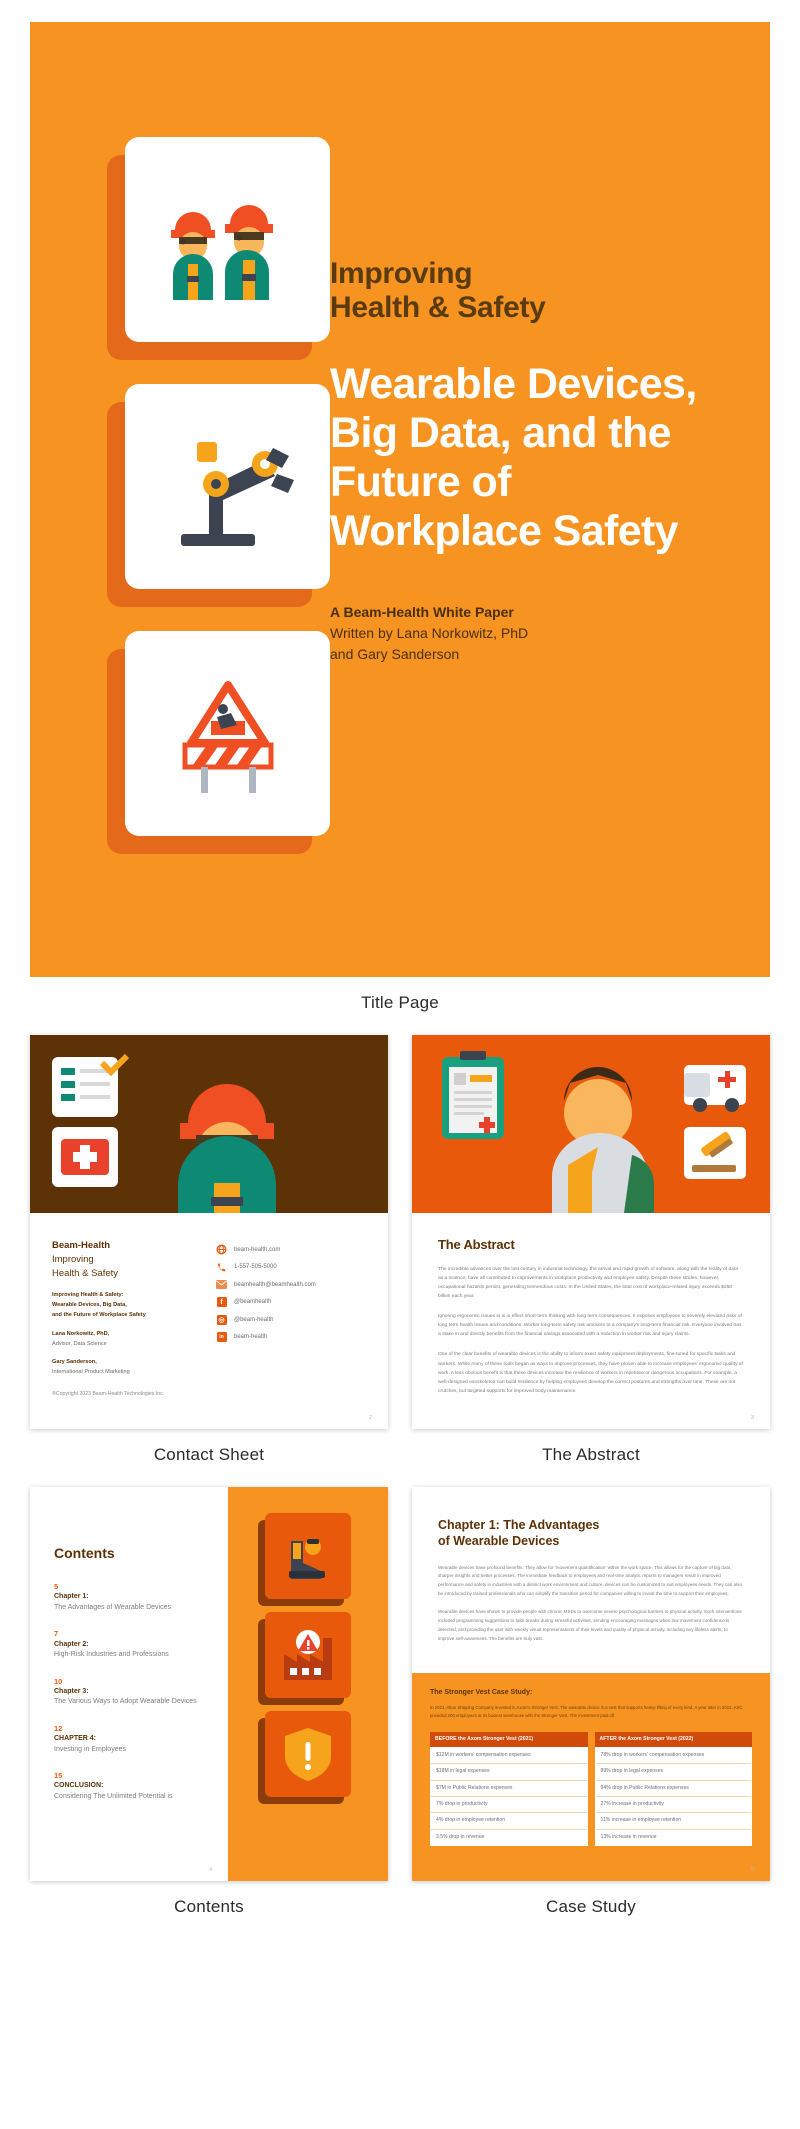 The image size is (800, 2129). What do you see at coordinates (304, 1559) in the screenshot?
I see `safety-boot-icon` at bounding box center [304, 1559].